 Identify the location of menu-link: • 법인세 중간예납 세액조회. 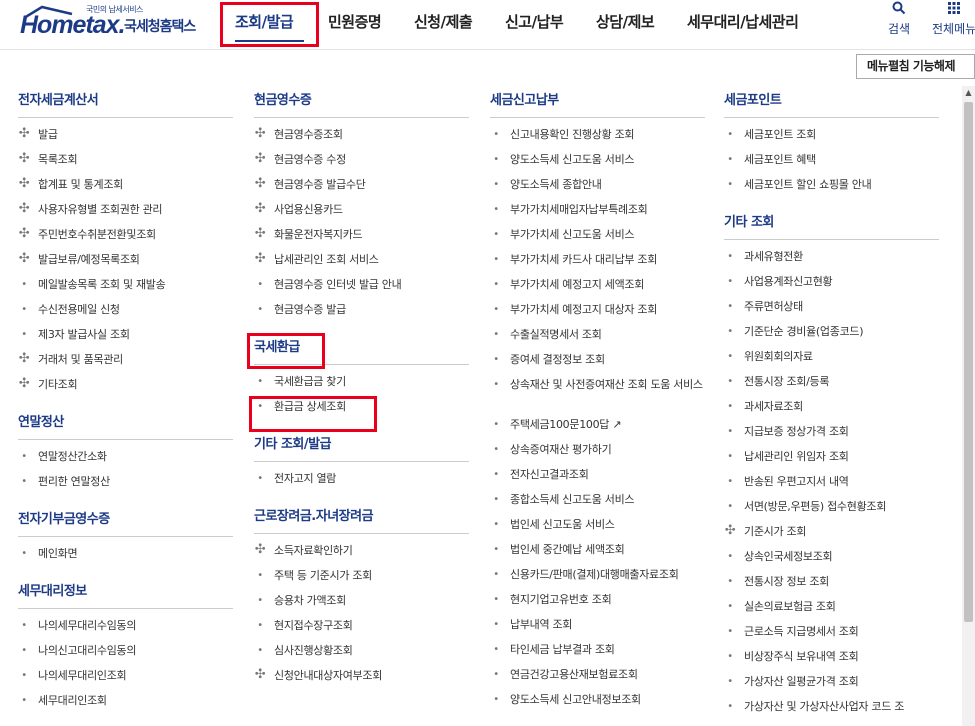
(597, 554).